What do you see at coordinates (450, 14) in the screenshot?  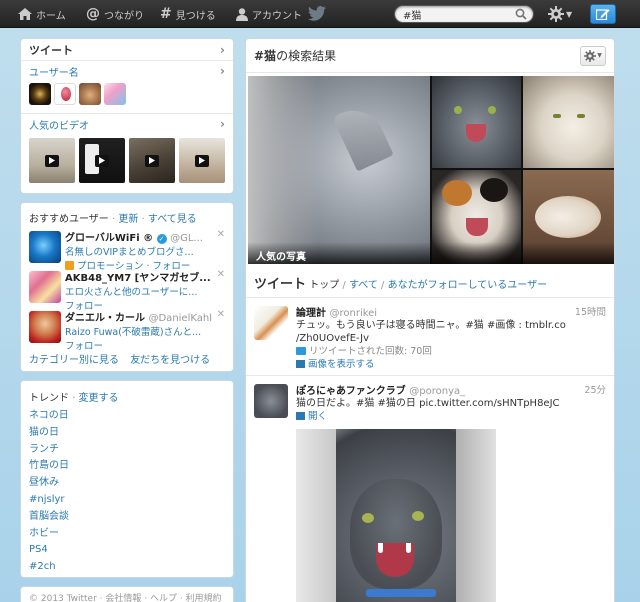 I see `search-input` at bounding box center [450, 14].